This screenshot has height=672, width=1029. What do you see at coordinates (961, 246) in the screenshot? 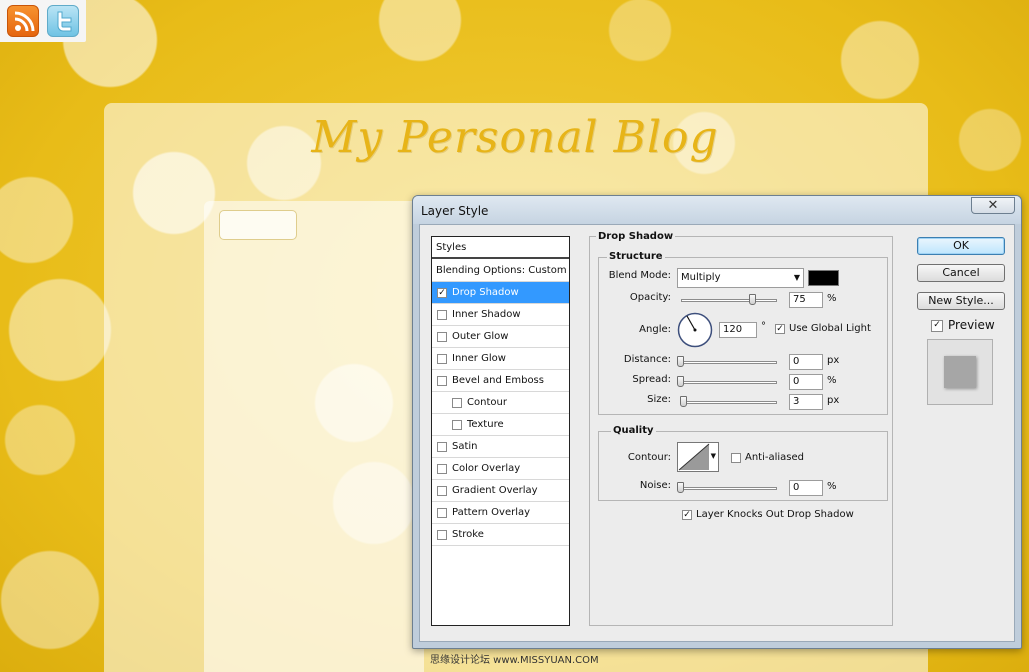
I see `ok-button: OK` at bounding box center [961, 246].